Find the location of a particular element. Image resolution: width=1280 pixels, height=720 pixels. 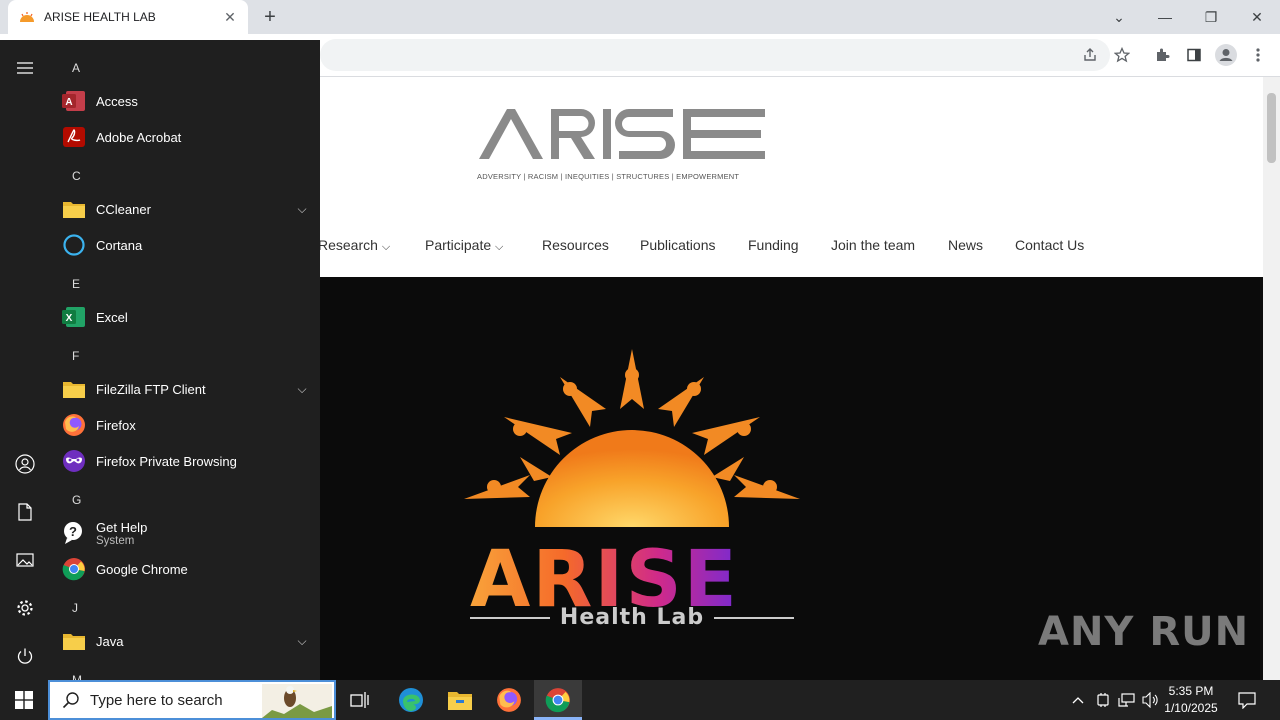

cortana-icon is located at coordinates (74, 245).